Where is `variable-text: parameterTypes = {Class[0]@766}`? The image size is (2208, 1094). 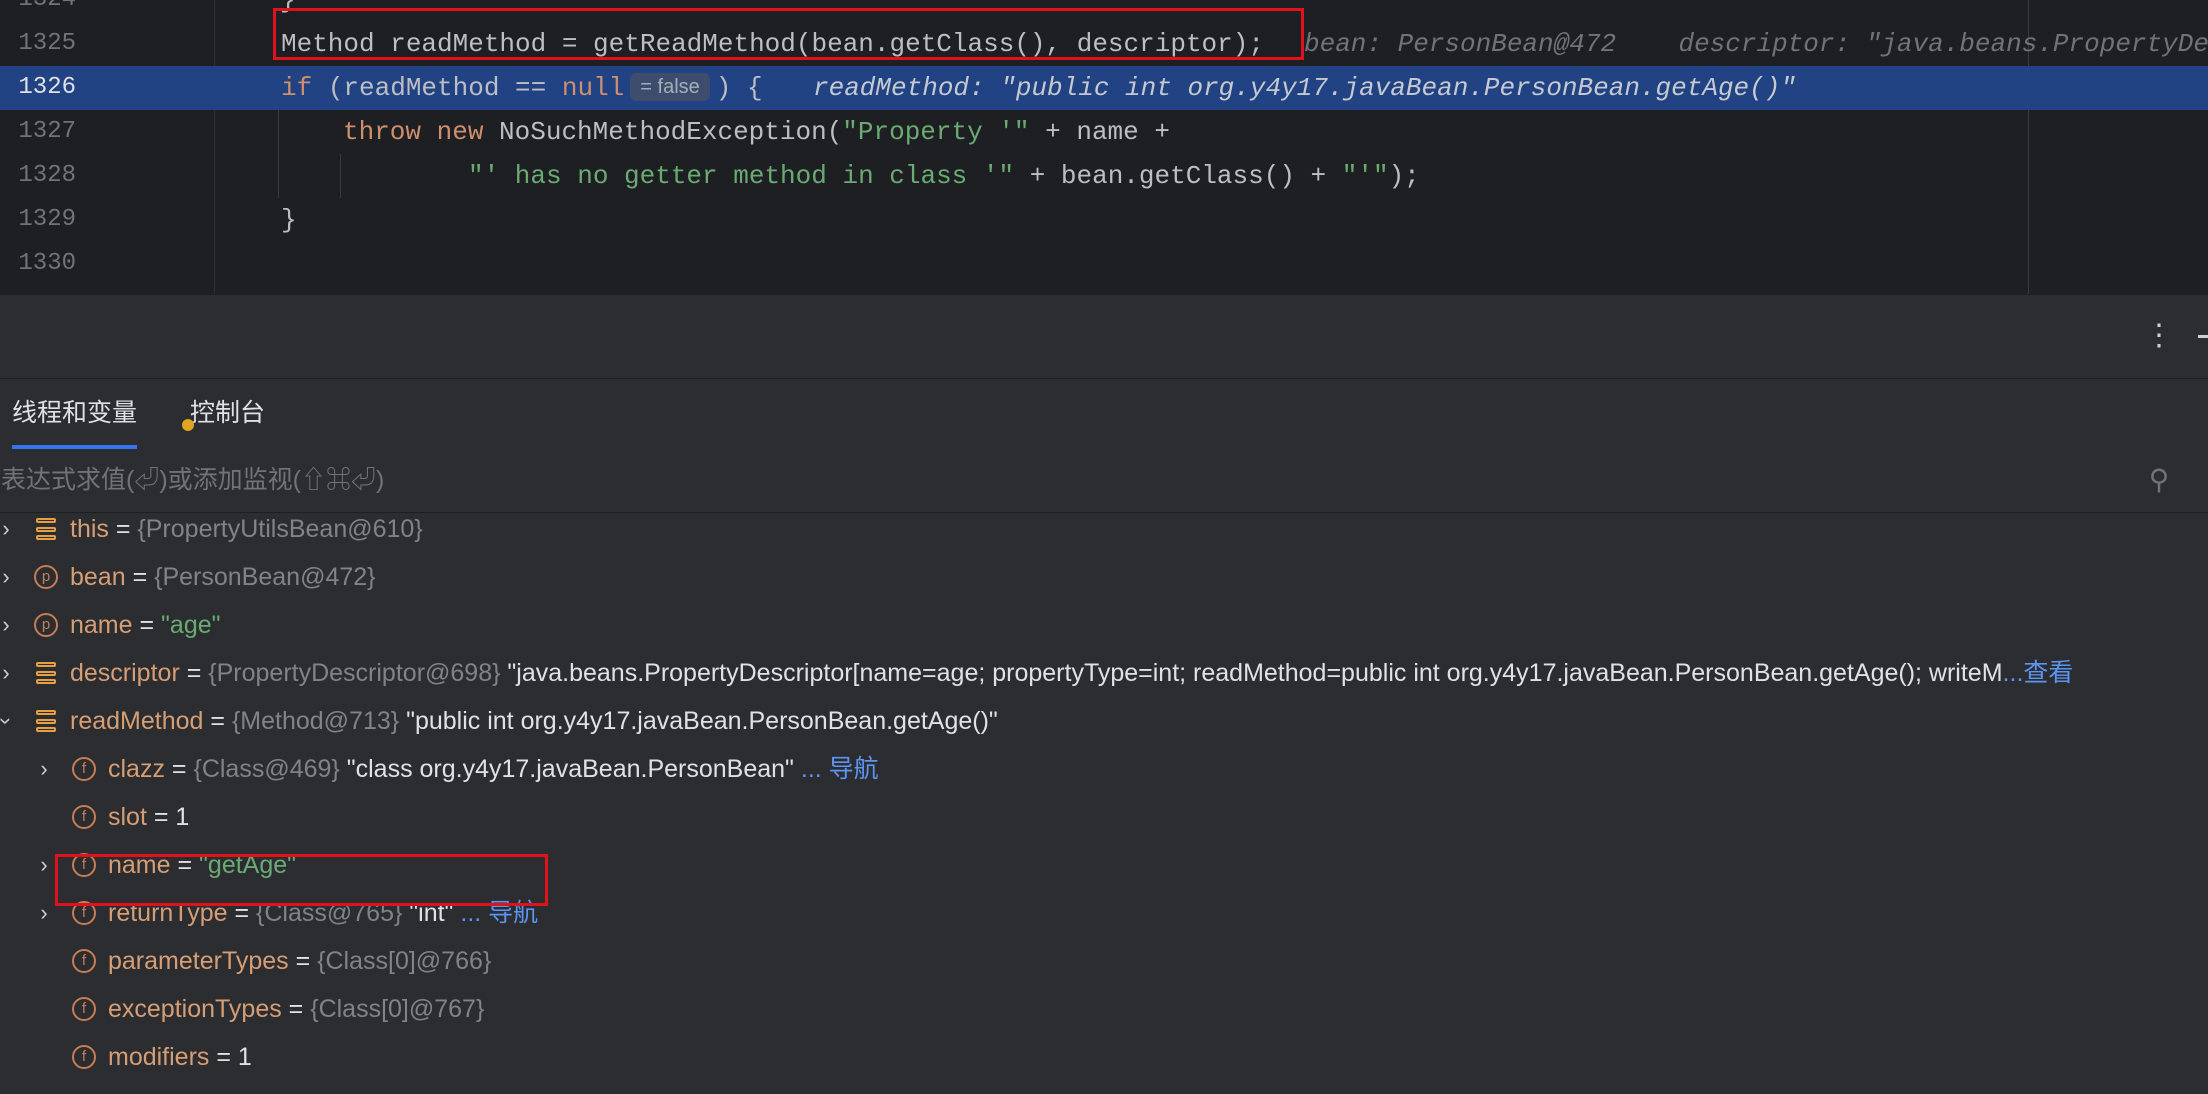 variable-text: parameterTypes = {Class[0]@766} is located at coordinates (299, 961).